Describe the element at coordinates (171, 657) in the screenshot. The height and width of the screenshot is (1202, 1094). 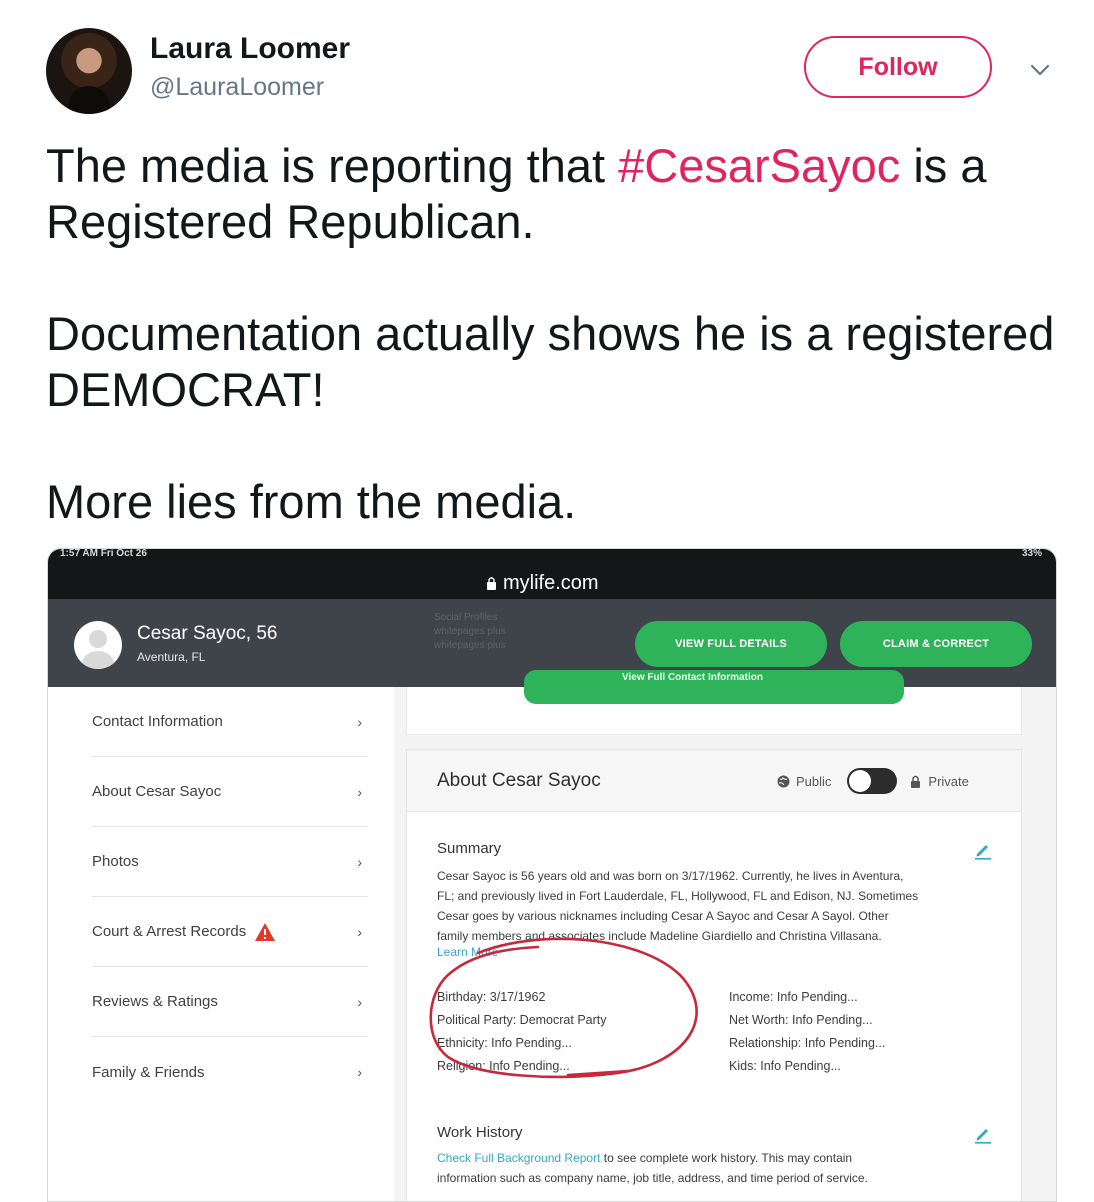
I see `profile-location: Aventura, FL` at that location.